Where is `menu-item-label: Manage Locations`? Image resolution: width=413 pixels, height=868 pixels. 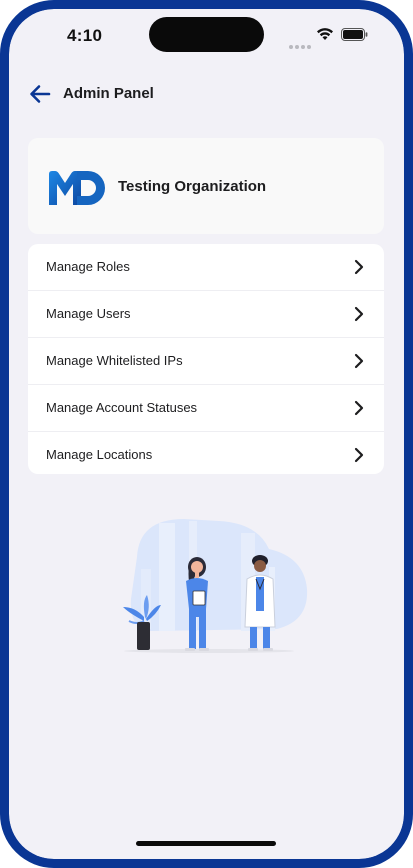 menu-item-label: Manage Locations is located at coordinates (99, 454).